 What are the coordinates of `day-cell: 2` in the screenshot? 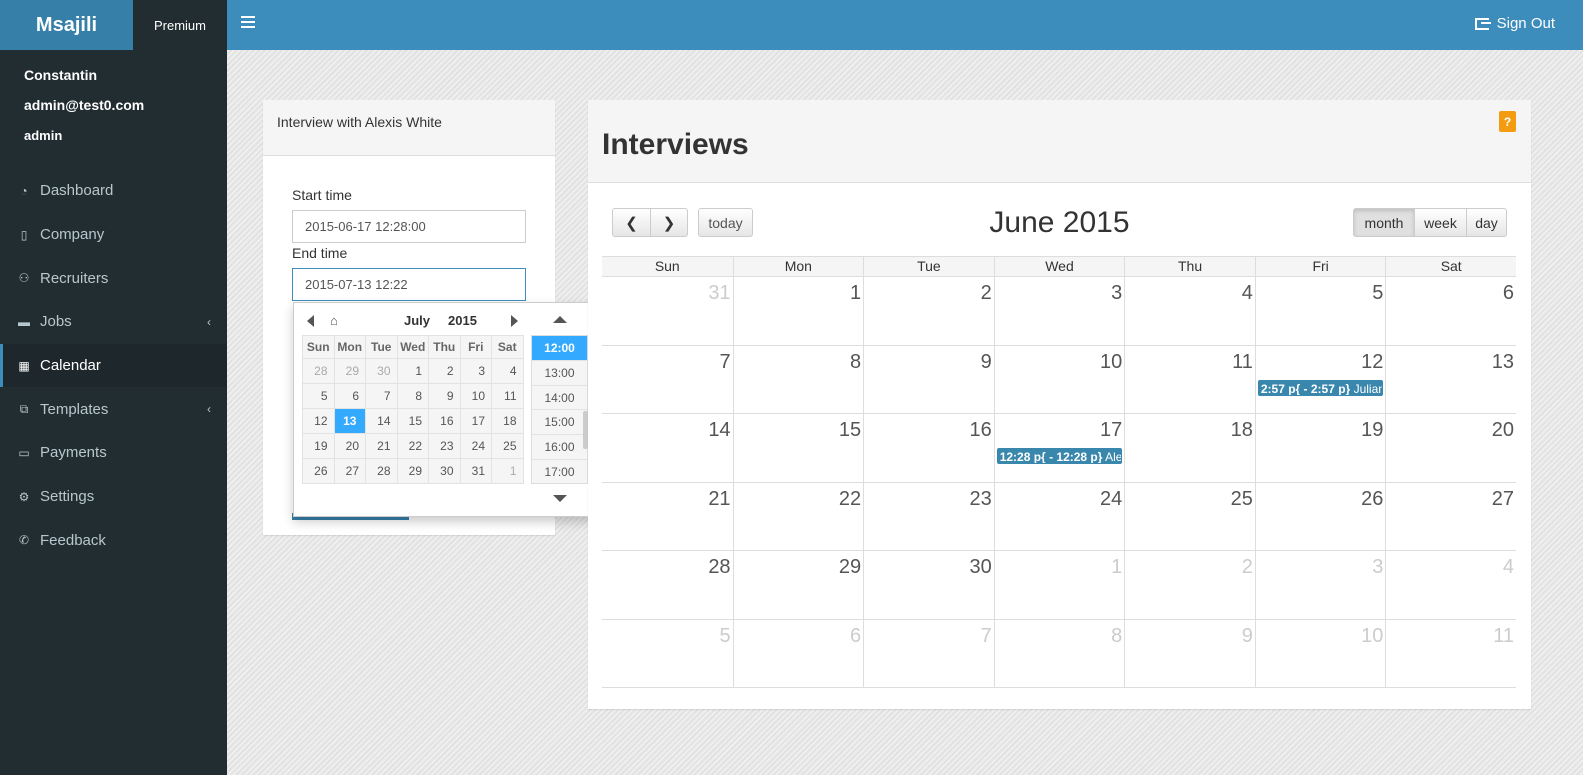 It's located at (928, 311).